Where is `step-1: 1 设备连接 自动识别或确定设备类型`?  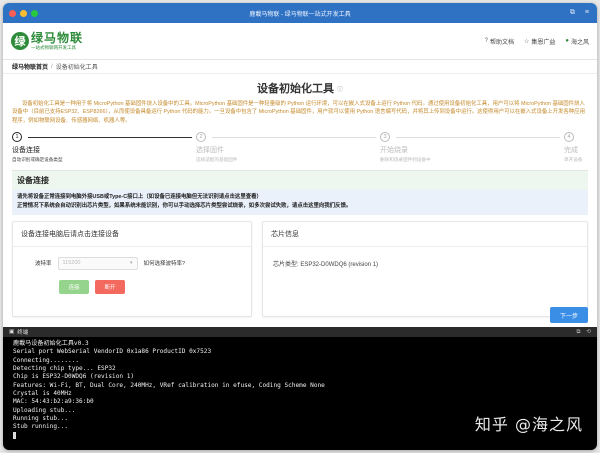 step-1: 1 设备连接 自动识别或确定设备类型 is located at coordinates (37, 147).